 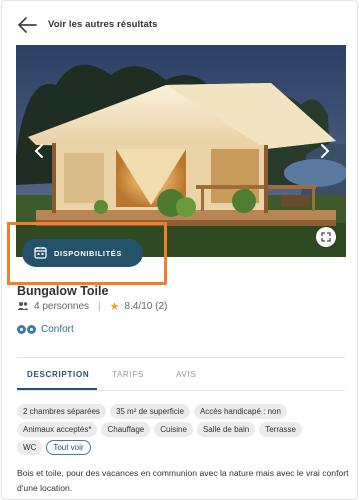 What do you see at coordinates (63, 291) in the screenshot?
I see `product-title: Bungalow Toile` at bounding box center [63, 291].